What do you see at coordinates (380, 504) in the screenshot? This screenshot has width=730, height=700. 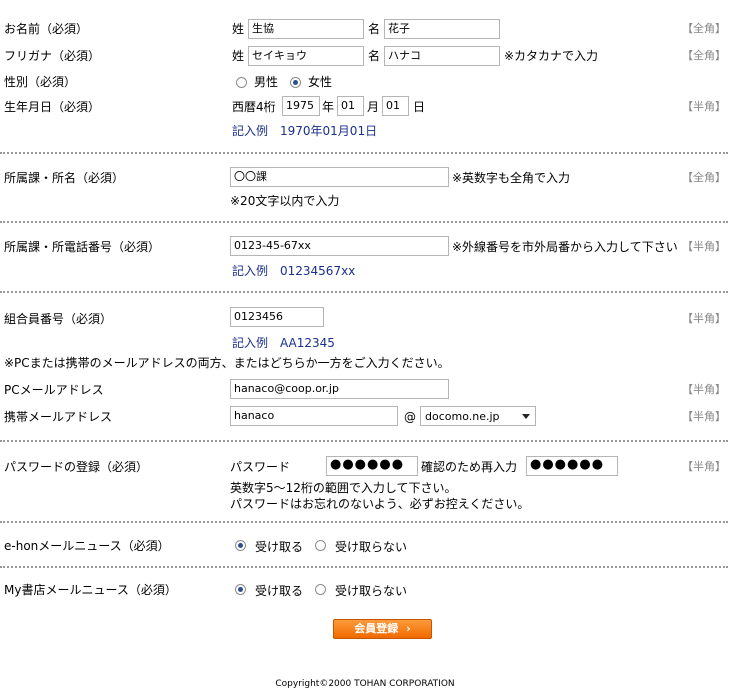 I see `password-help-2: パスワードはお忘れのないよう、必ずお控えください。` at bounding box center [380, 504].